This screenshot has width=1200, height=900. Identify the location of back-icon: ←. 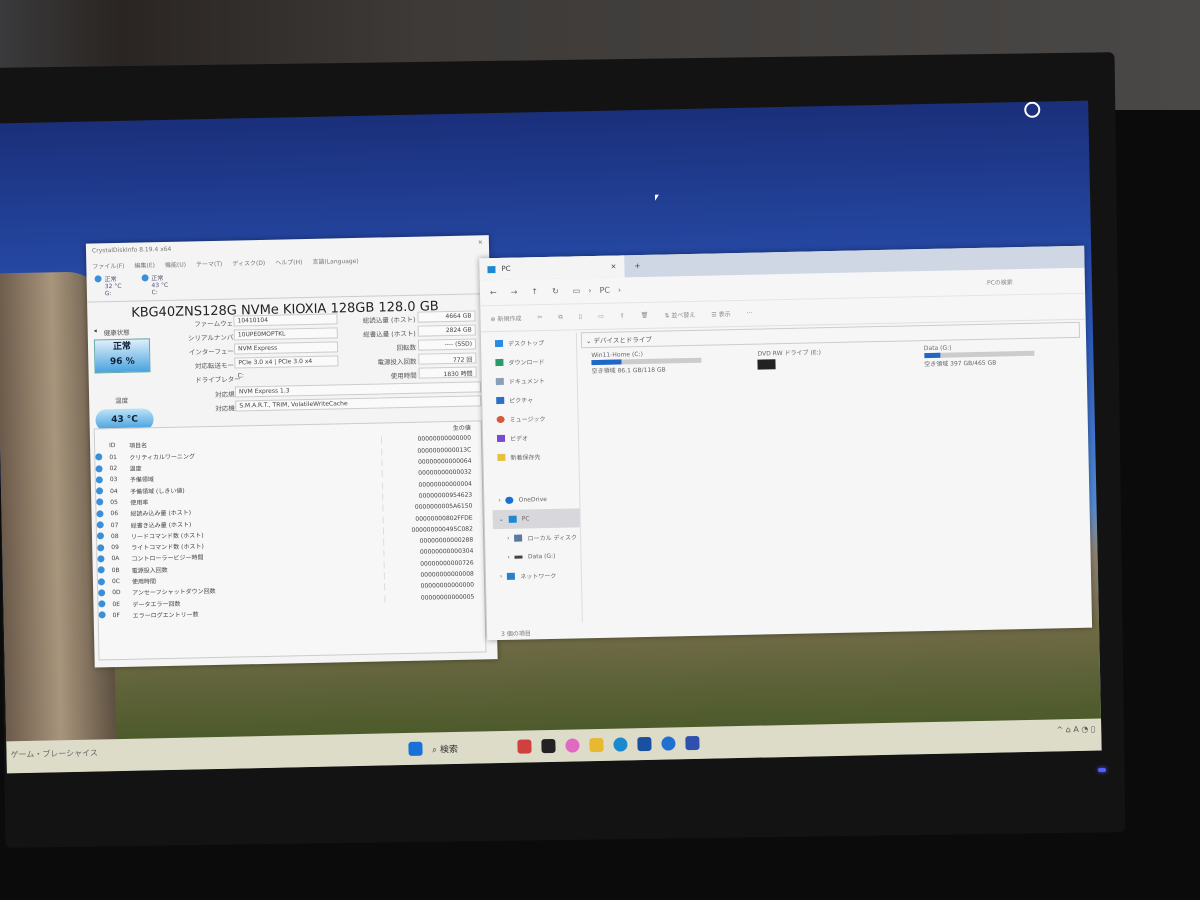
(493, 292).